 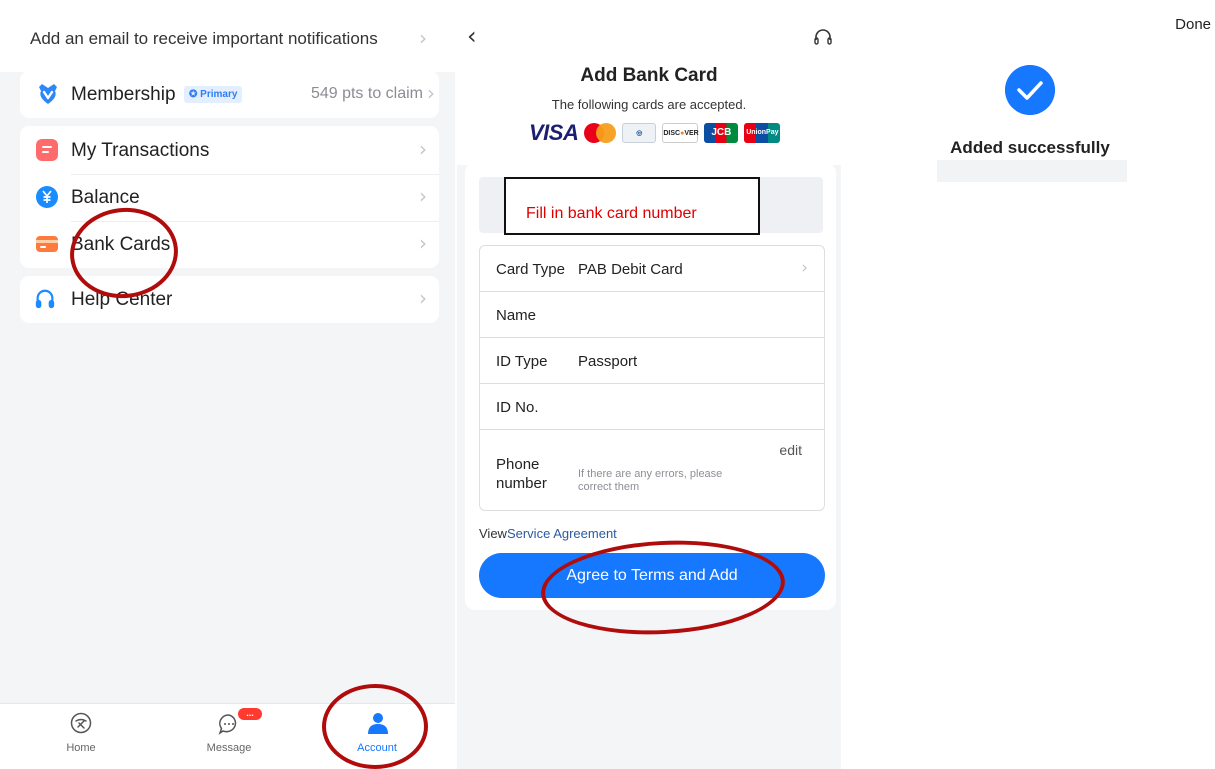 What do you see at coordinates (600, 133) in the screenshot?
I see `mastercard-logo` at bounding box center [600, 133].